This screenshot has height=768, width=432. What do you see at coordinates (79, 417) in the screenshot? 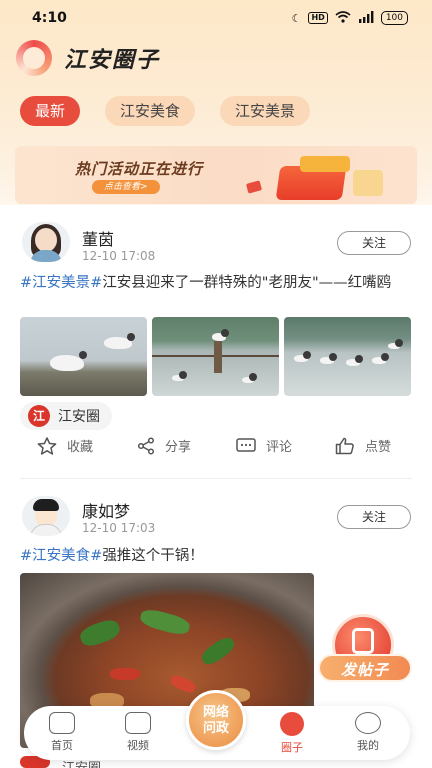
I see `circle-tag-label: 江安圈` at bounding box center [79, 417].